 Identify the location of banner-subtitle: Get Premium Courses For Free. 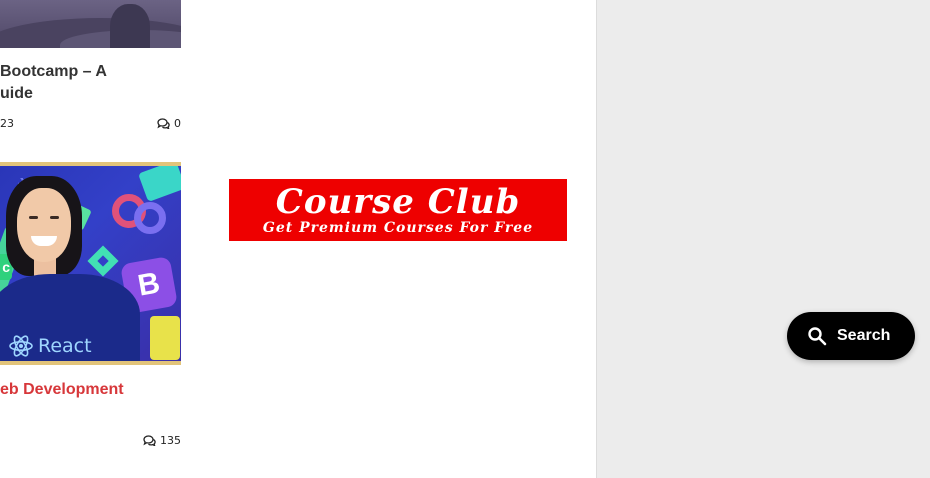
(398, 228).